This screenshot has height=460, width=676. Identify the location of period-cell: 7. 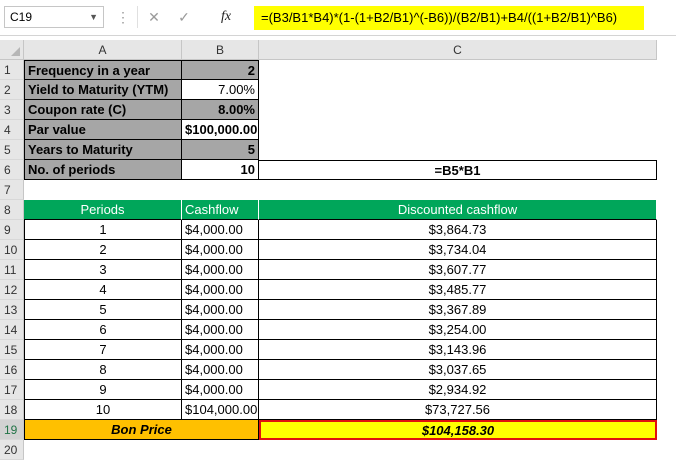
(103, 350).